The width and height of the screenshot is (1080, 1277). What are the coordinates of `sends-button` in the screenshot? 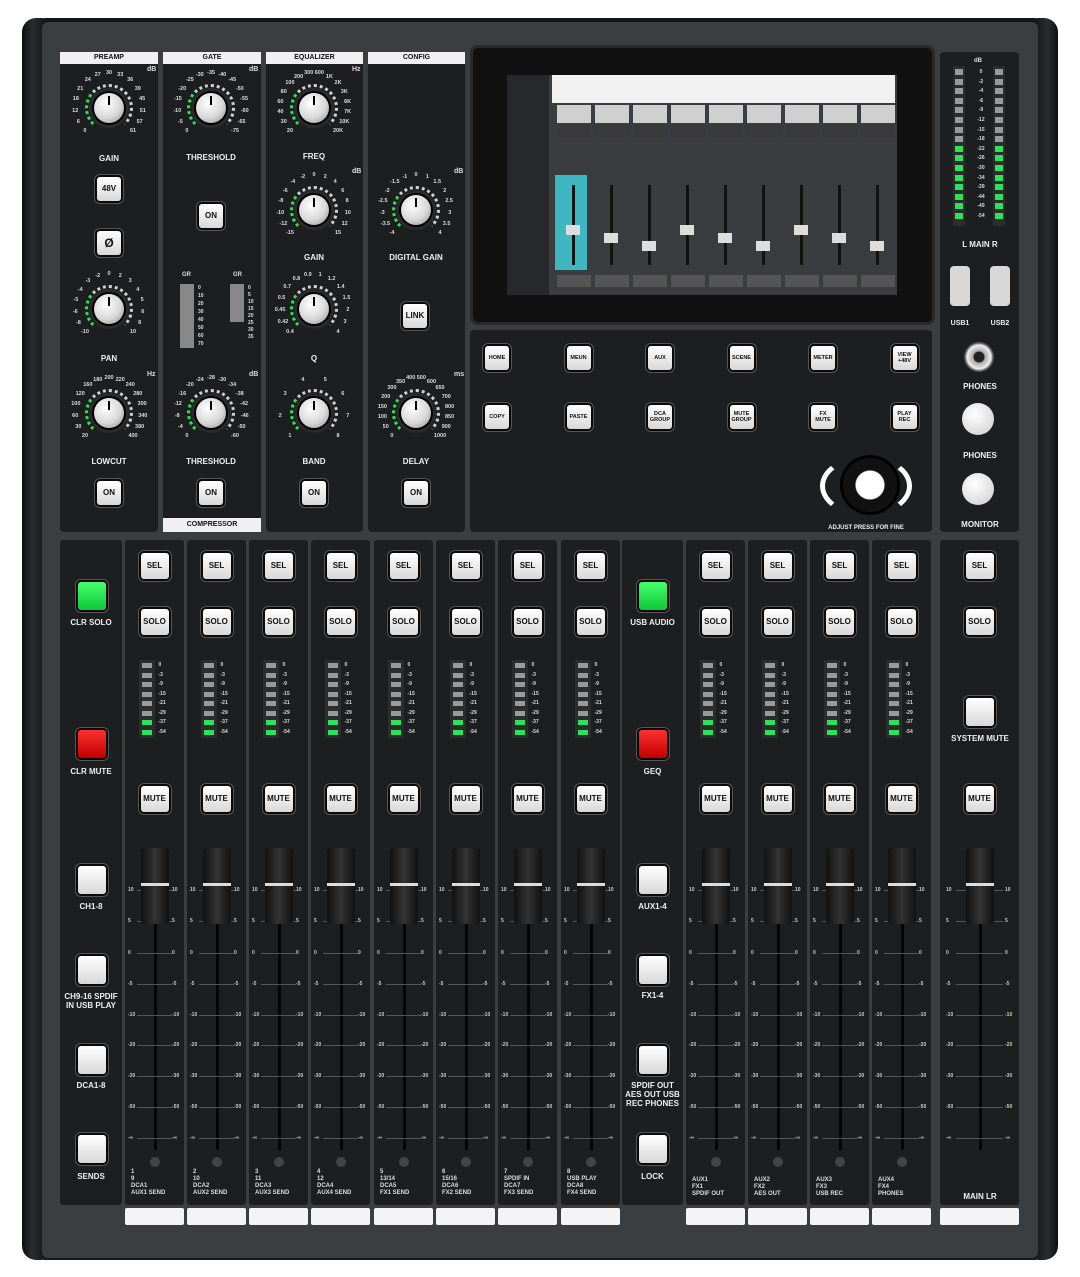 It's located at (92, 1149).